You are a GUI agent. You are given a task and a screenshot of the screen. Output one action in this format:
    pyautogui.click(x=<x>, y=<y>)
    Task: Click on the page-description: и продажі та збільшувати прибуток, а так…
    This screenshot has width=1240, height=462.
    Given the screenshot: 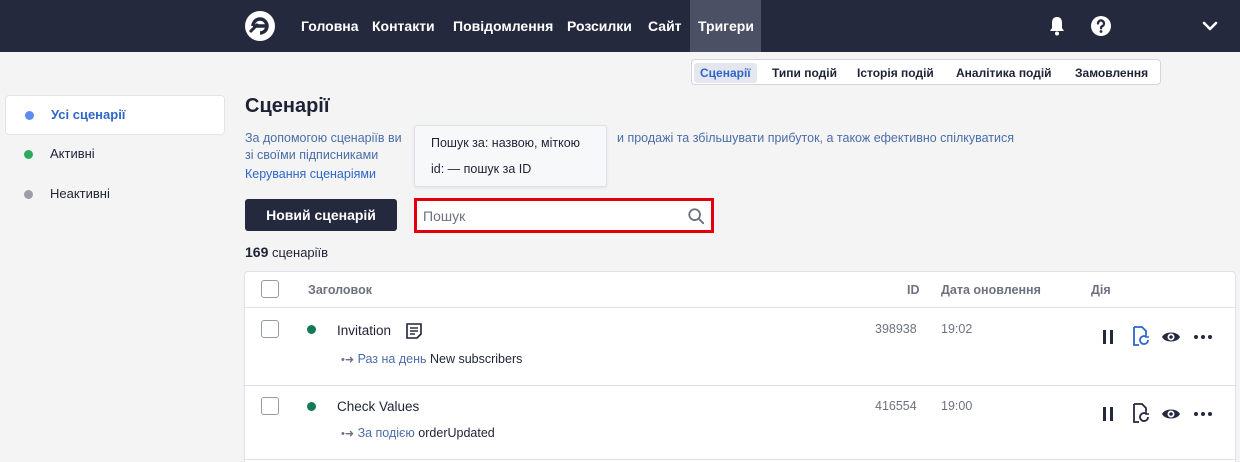 What is the action you would take?
    pyautogui.click(x=816, y=138)
    